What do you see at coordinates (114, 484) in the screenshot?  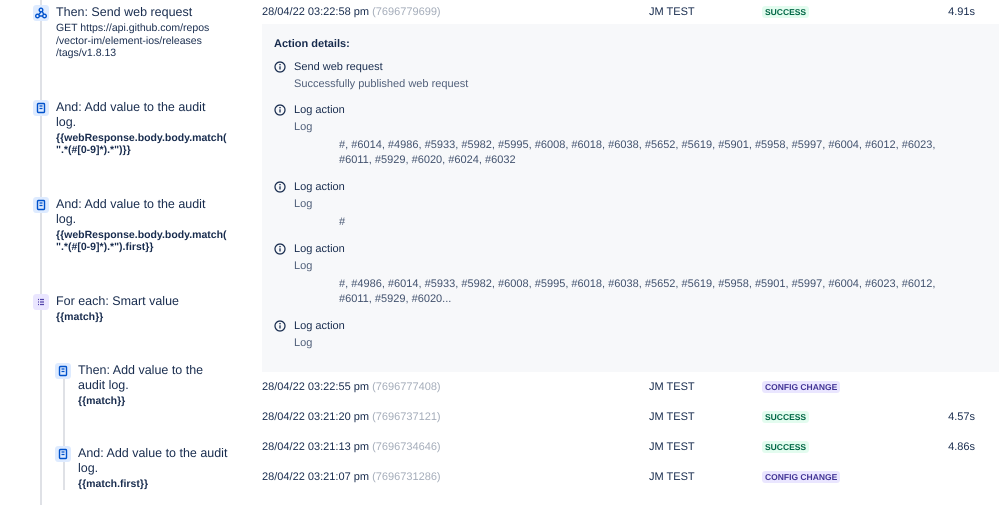 I see `component-detail: {{match.first}}` at bounding box center [114, 484].